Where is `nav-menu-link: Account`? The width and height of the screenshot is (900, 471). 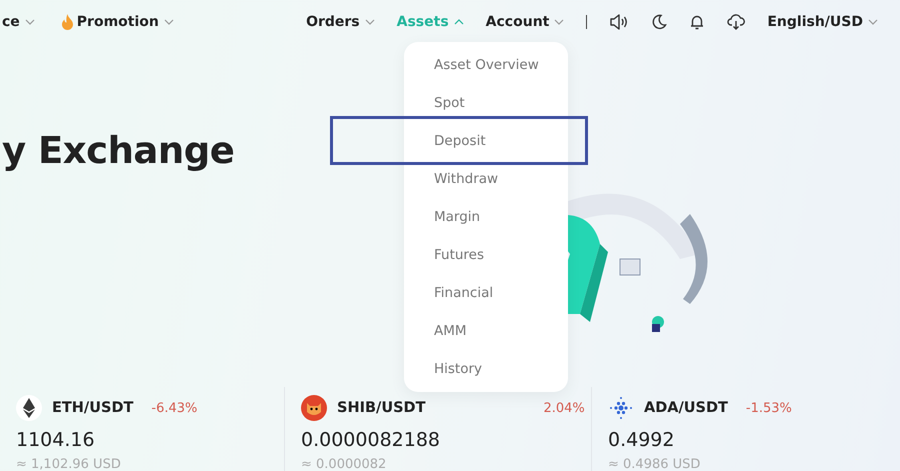 nav-menu-link: Account is located at coordinates (525, 22).